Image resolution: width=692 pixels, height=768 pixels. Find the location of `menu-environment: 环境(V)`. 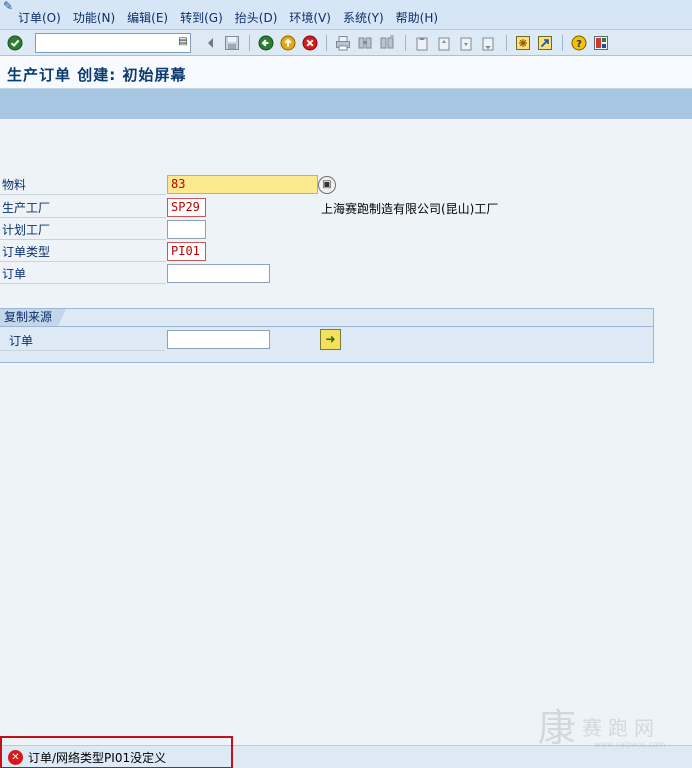

menu-environment: 环境(V) is located at coordinates (310, 18).